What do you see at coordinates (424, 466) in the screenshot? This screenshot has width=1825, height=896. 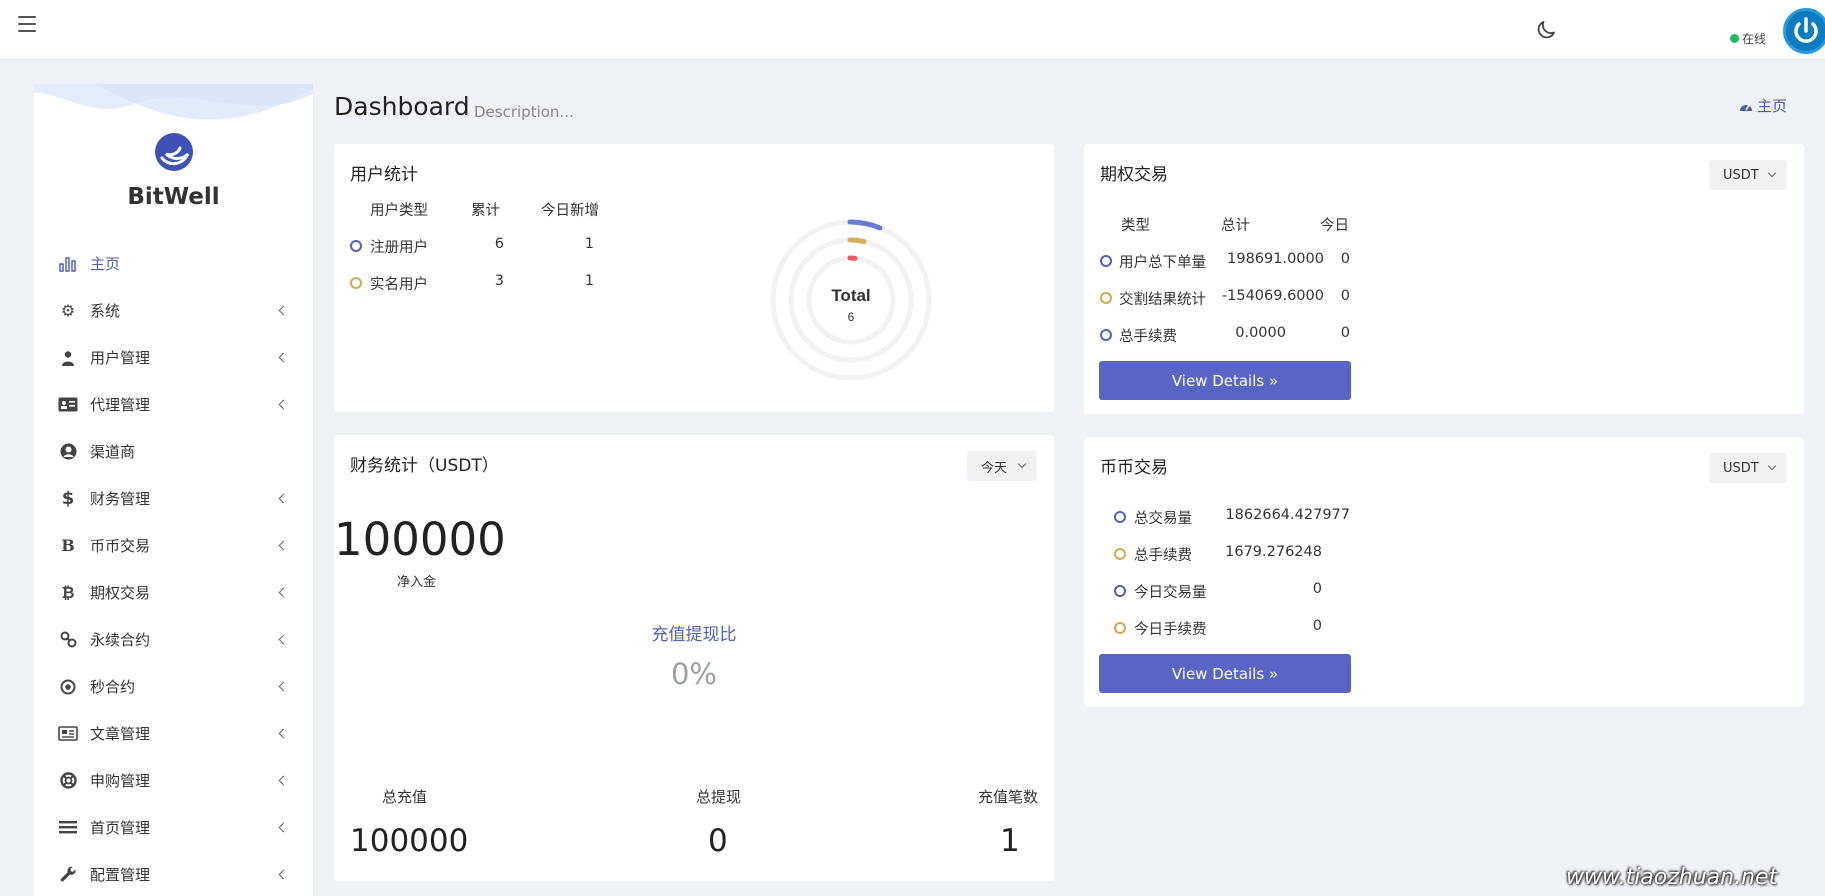 I see `finance-title: 财务统计（USDT）` at bounding box center [424, 466].